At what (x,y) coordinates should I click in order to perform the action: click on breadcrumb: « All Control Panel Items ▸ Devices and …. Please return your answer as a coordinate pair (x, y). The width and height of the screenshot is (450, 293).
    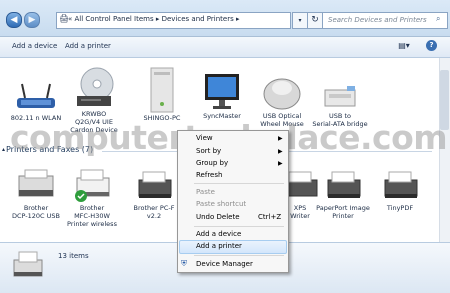
    Looking at the image, I should click on (153, 19).